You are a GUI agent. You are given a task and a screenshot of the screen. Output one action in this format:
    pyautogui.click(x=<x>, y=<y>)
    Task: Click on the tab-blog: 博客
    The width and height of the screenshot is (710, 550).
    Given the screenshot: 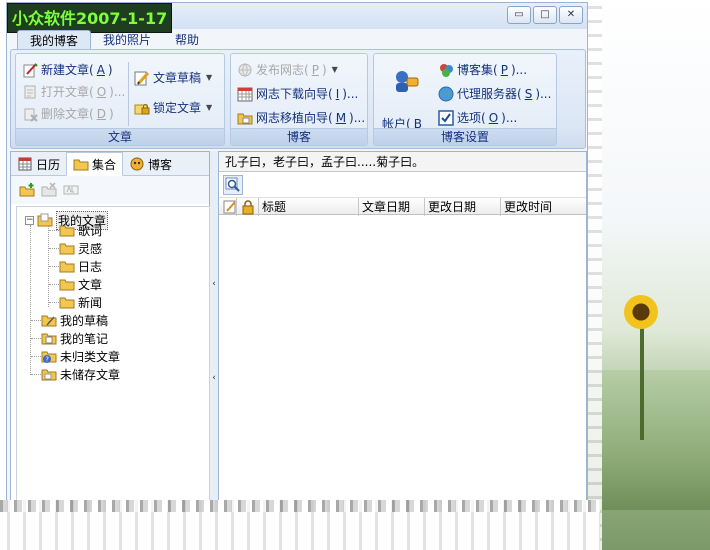 What is the action you would take?
    pyautogui.click(x=150, y=164)
    